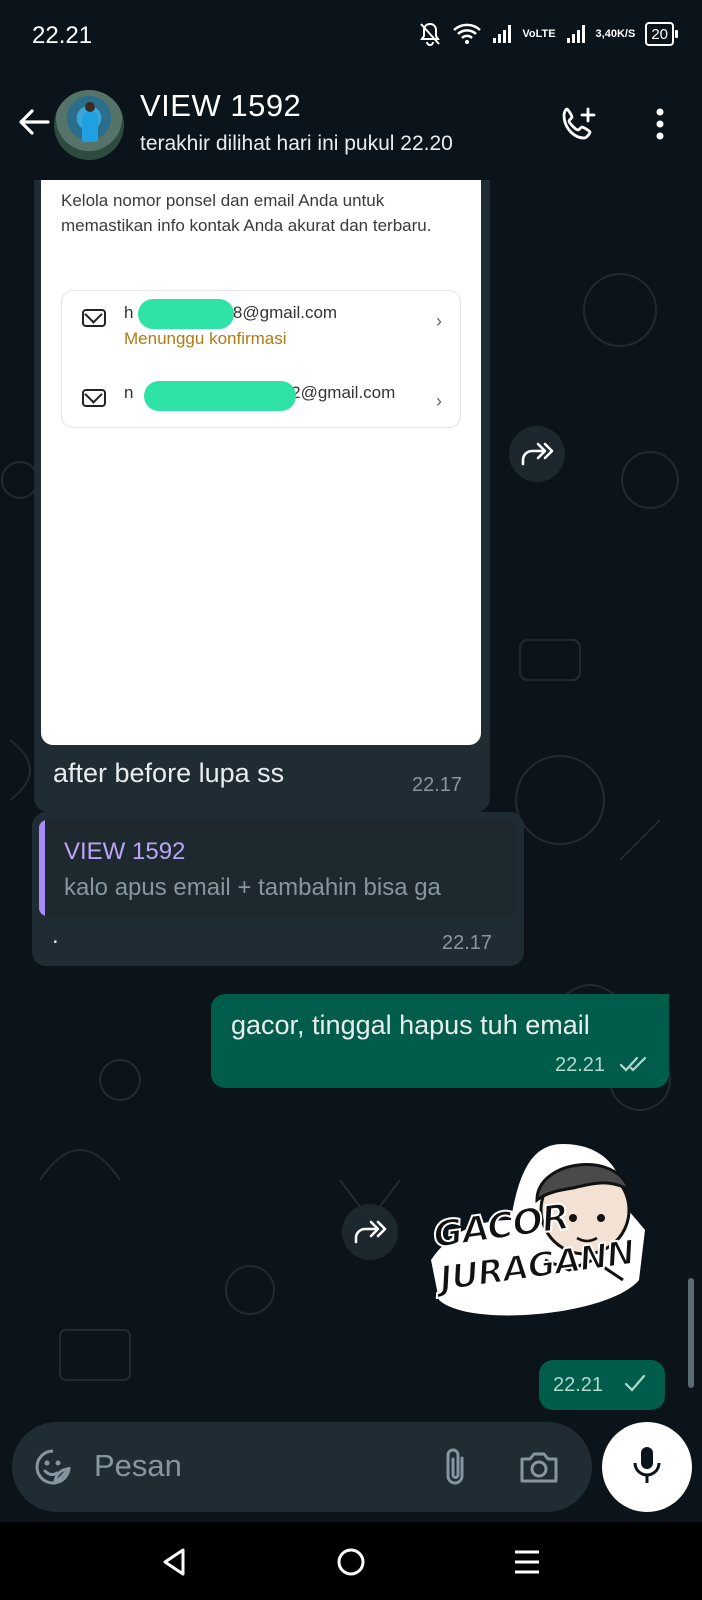 This screenshot has width=702, height=1600. I want to click on sticker-meta-pill: 22.21, so click(602, 1385).